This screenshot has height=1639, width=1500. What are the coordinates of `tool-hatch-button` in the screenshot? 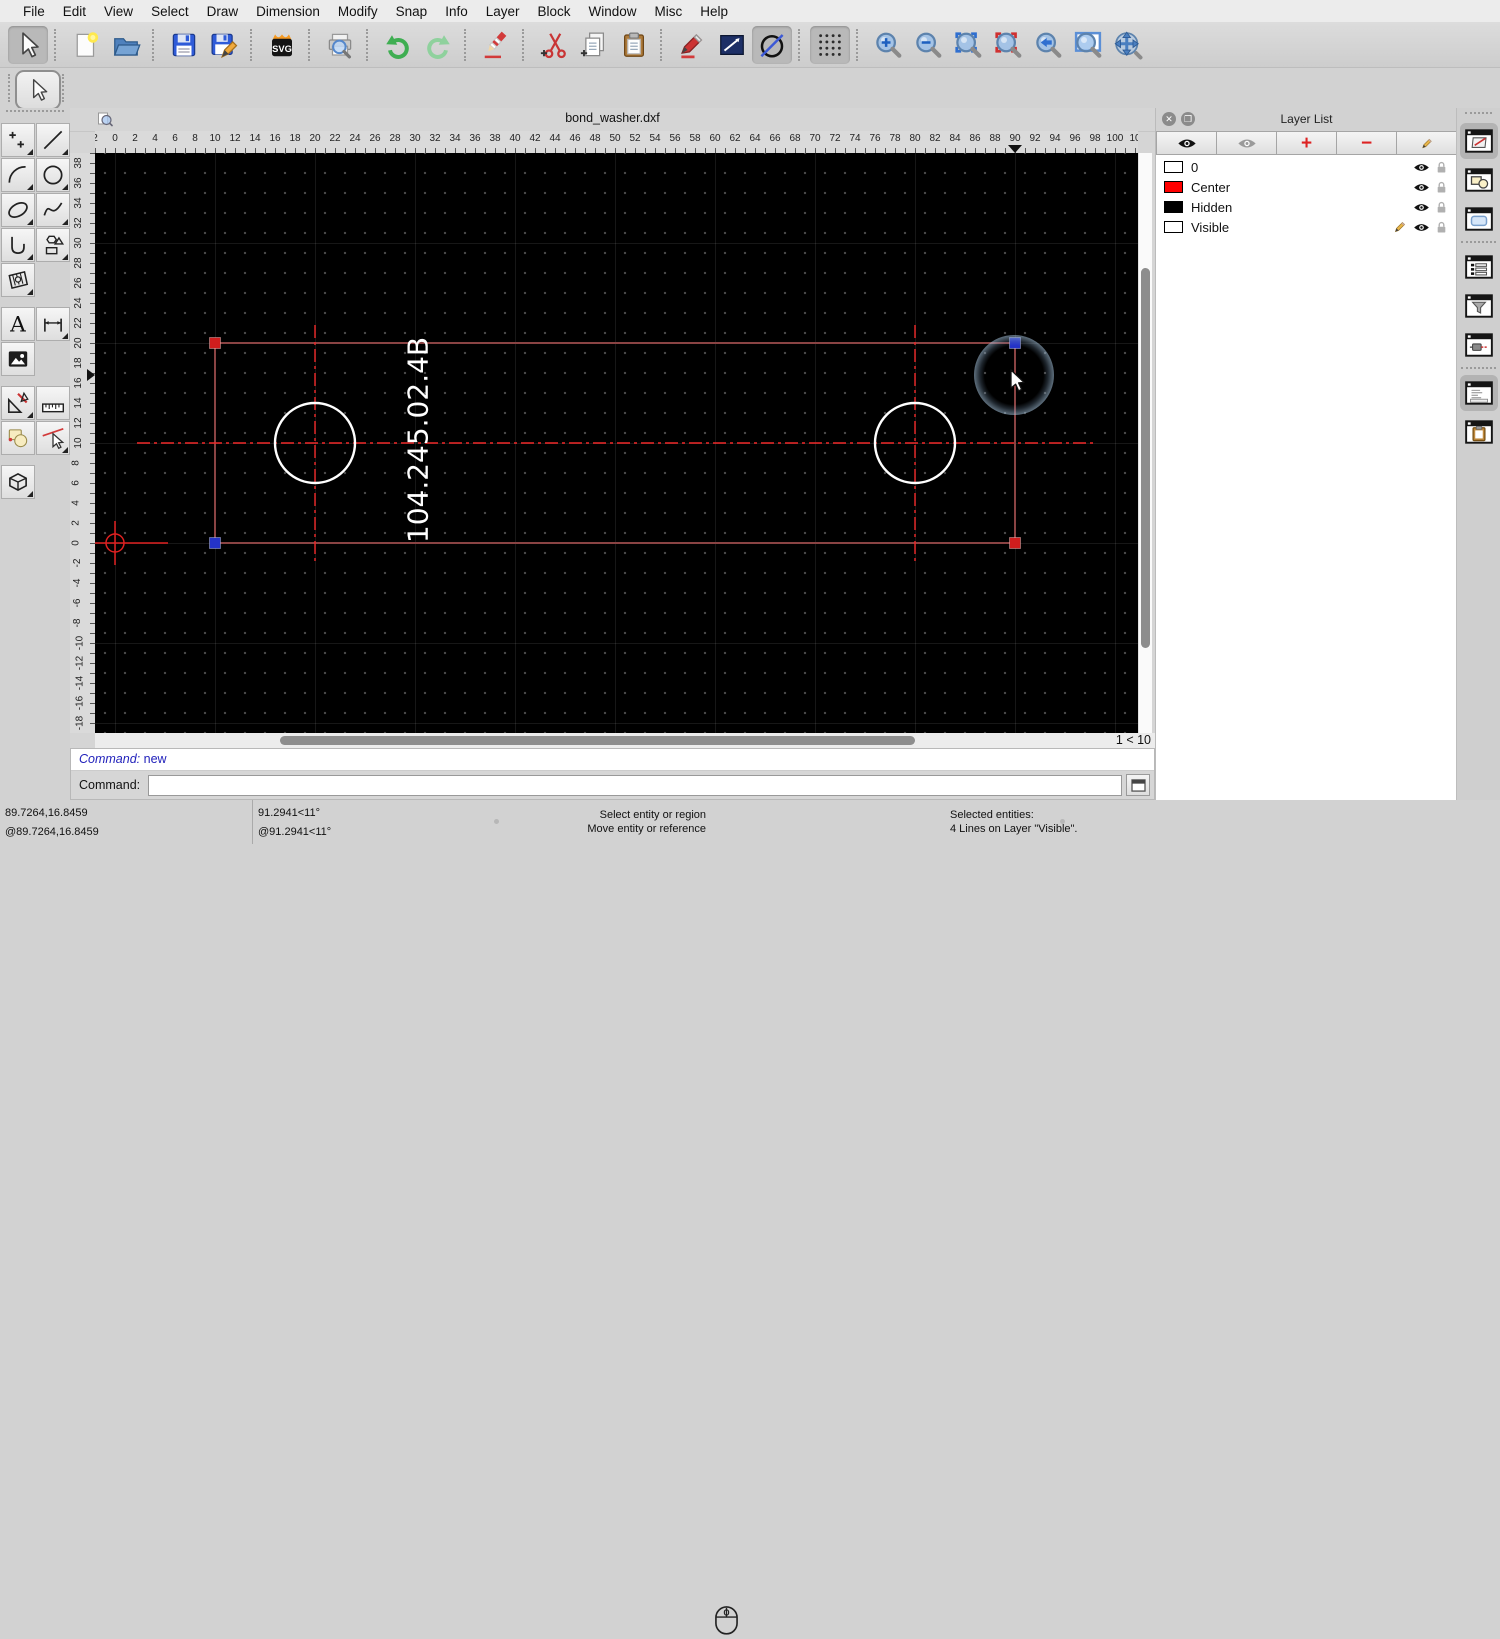 It's located at (17, 279).